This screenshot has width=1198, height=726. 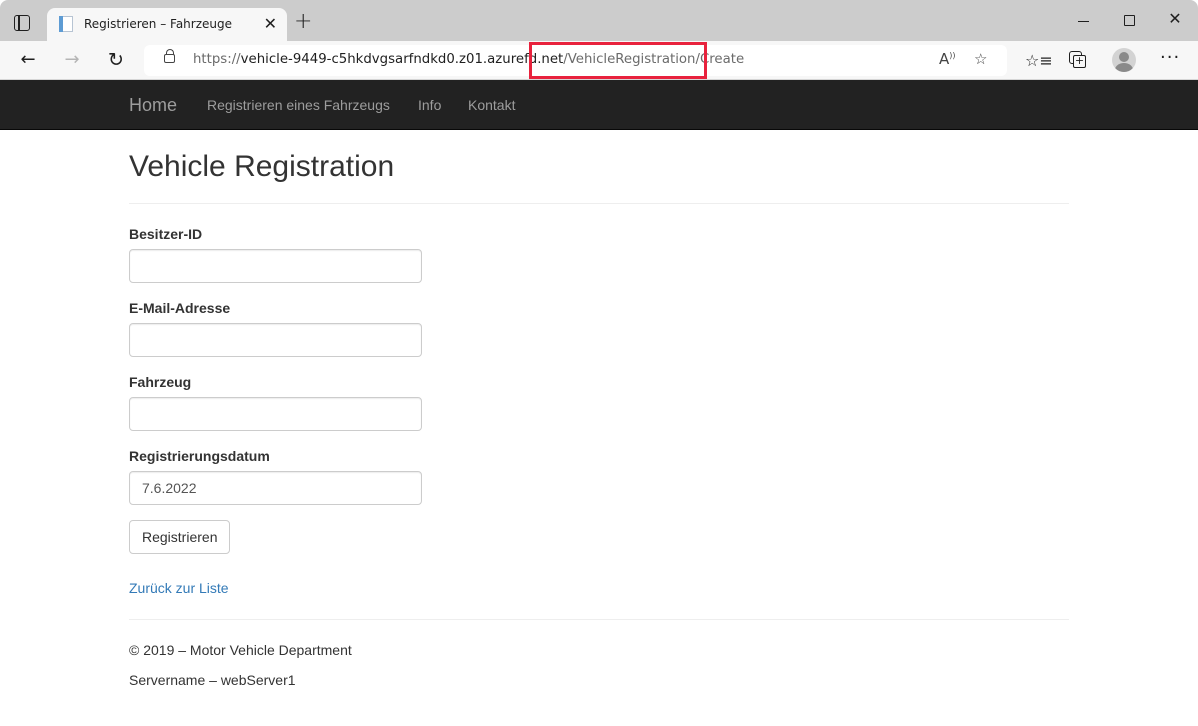 I want to click on url-protocol: https://, so click(x=217, y=59).